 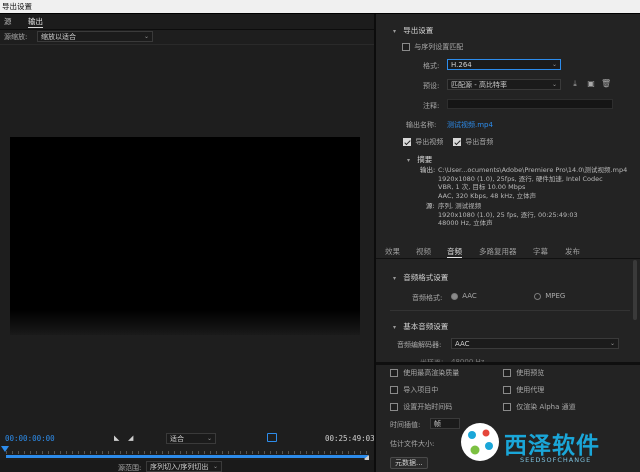 What do you see at coordinates (445, 423) in the screenshot?
I see `time-interp-dropdown: 帧` at bounding box center [445, 423].